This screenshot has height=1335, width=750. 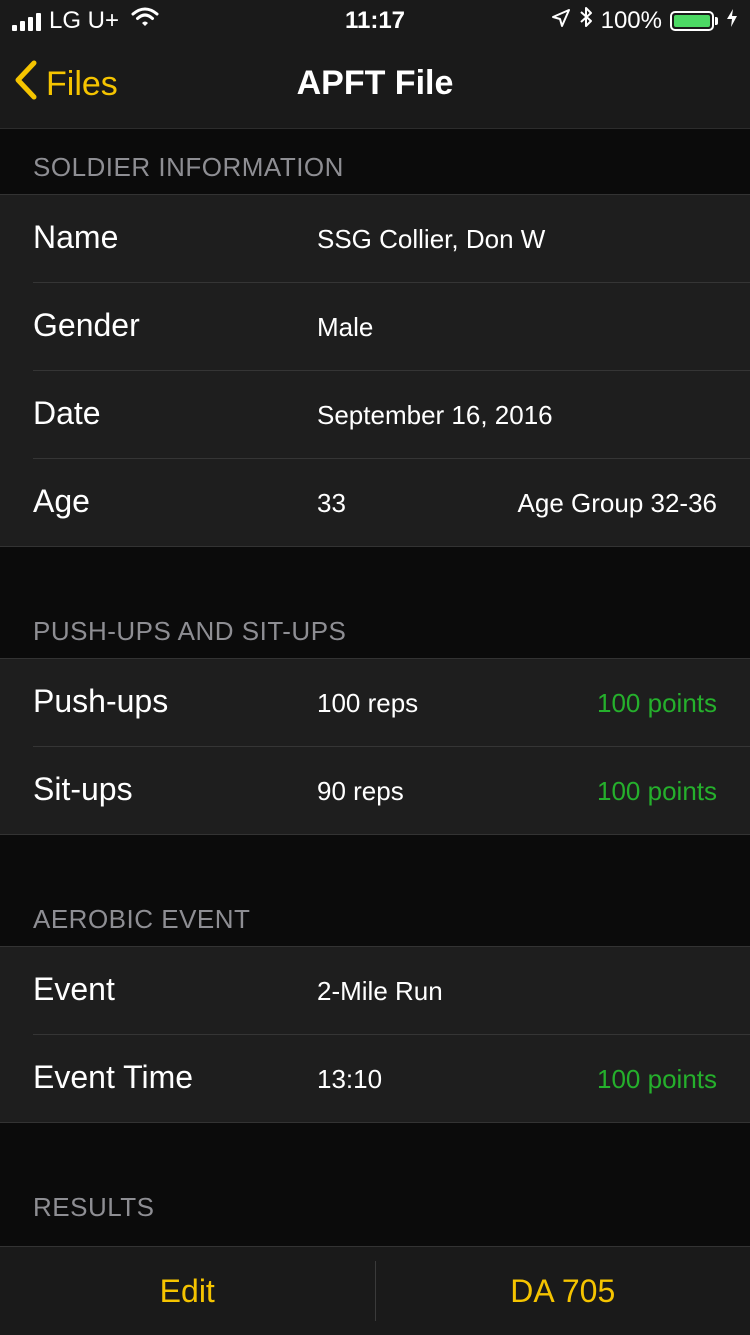 What do you see at coordinates (187, 1291) in the screenshot?
I see `edit-button: Edit` at bounding box center [187, 1291].